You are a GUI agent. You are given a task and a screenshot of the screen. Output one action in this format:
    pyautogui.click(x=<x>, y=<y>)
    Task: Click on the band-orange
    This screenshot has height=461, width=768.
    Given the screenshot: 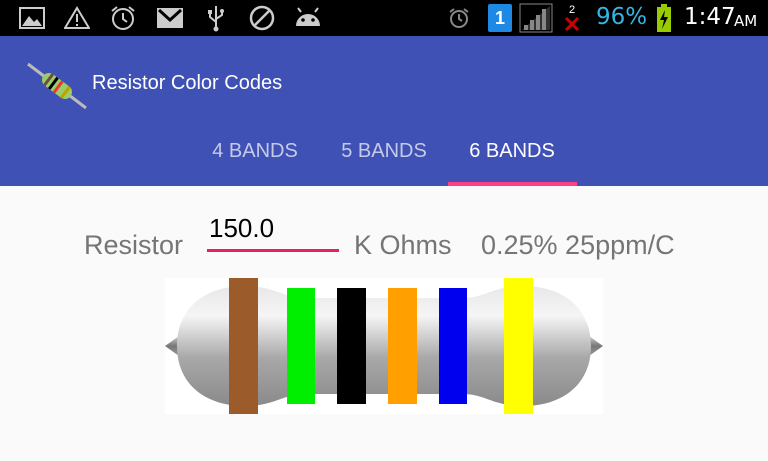 What is the action you would take?
    pyautogui.click(x=402, y=346)
    